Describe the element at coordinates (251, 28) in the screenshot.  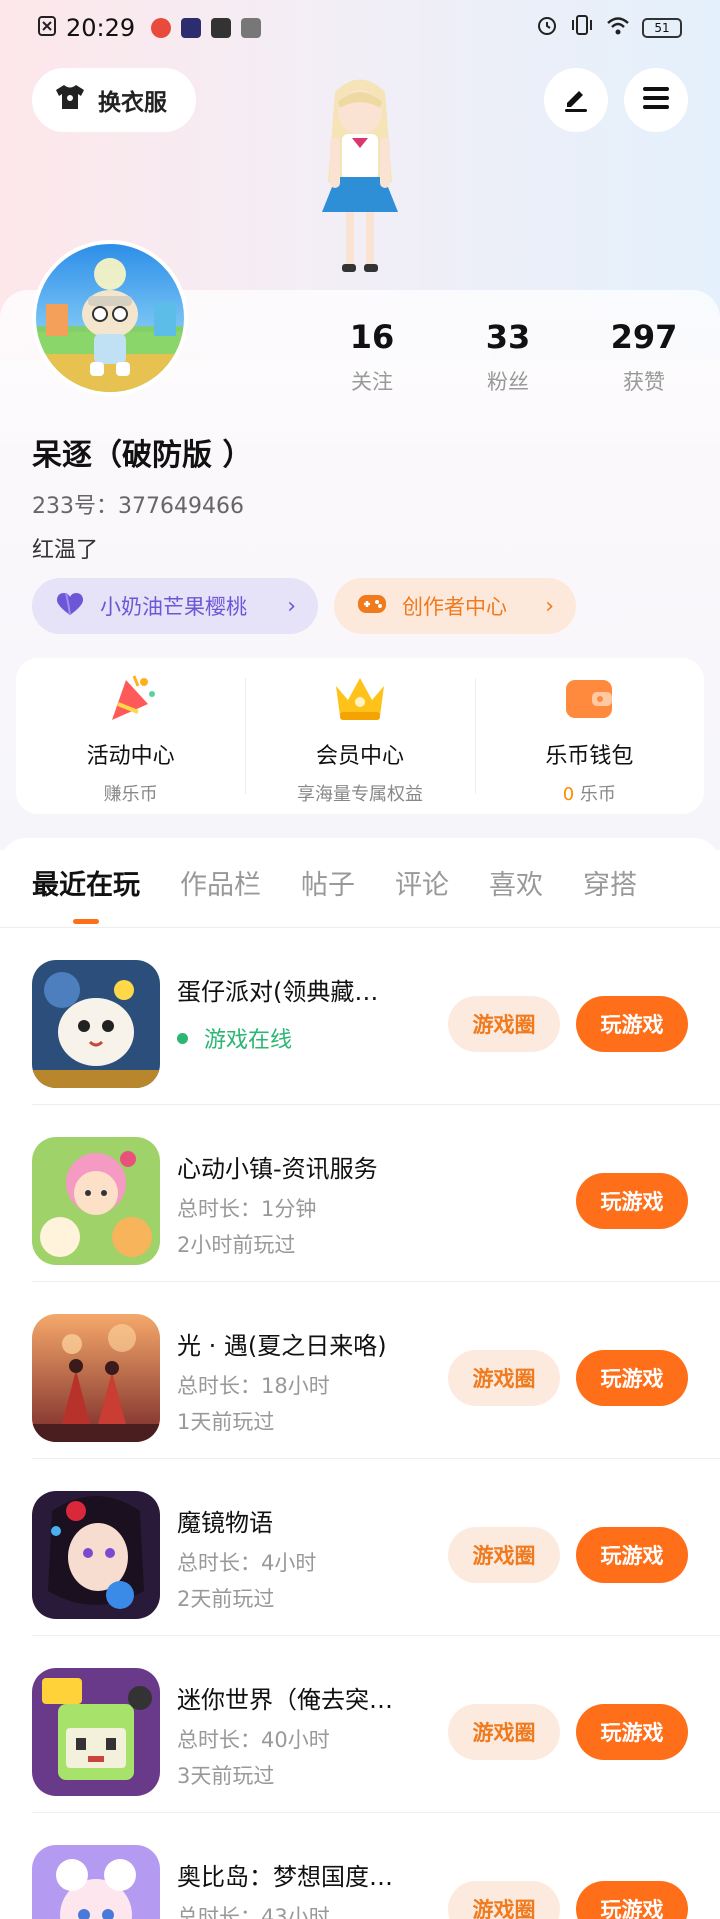
I see `book-icon` at that location.